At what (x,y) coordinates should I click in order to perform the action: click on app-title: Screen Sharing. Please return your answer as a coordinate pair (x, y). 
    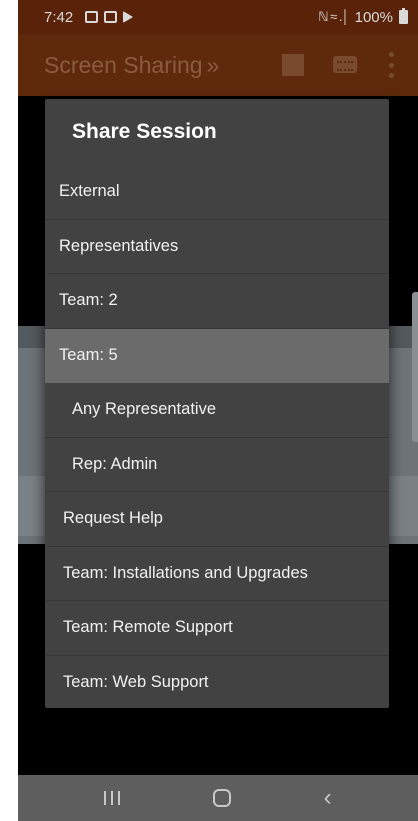
    Looking at the image, I should click on (123, 64).